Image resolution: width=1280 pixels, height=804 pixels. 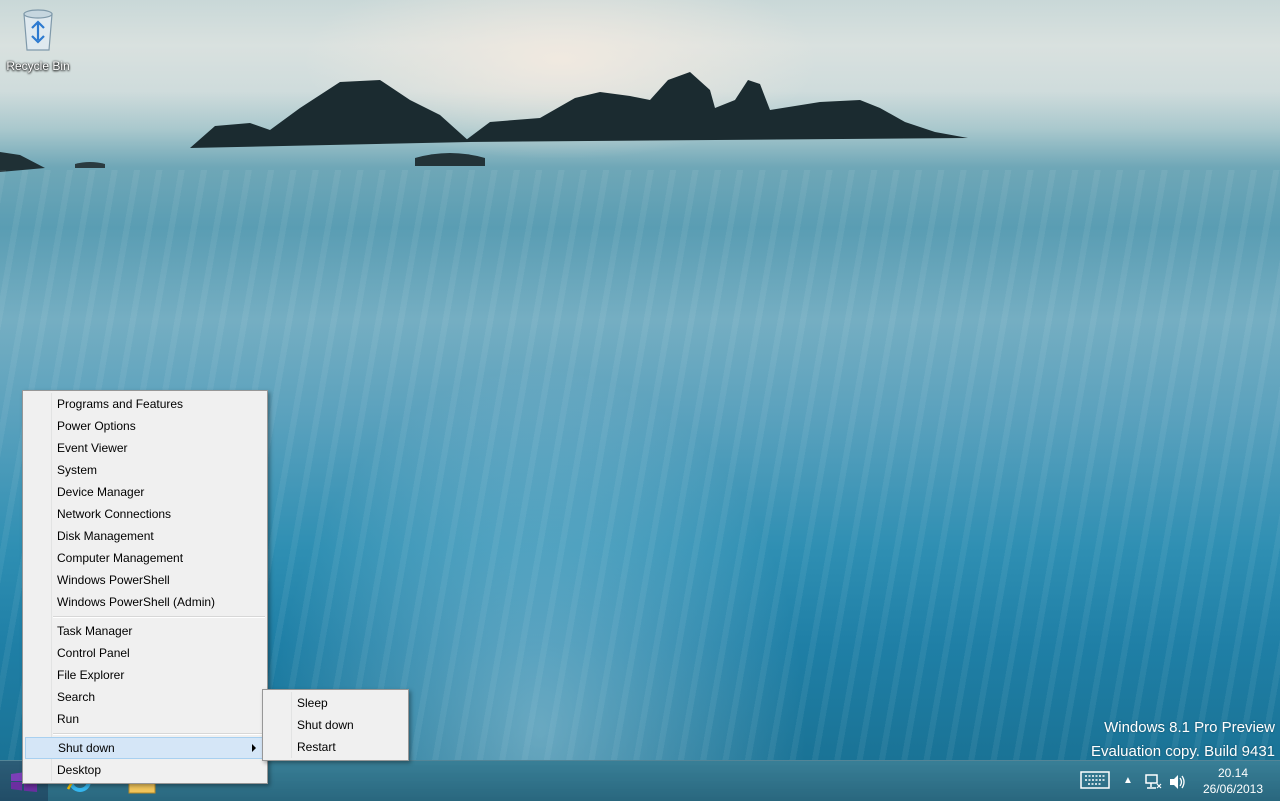 I want to click on shutdown-submenu: Sleep Shut down Restart, so click(x=335, y=725).